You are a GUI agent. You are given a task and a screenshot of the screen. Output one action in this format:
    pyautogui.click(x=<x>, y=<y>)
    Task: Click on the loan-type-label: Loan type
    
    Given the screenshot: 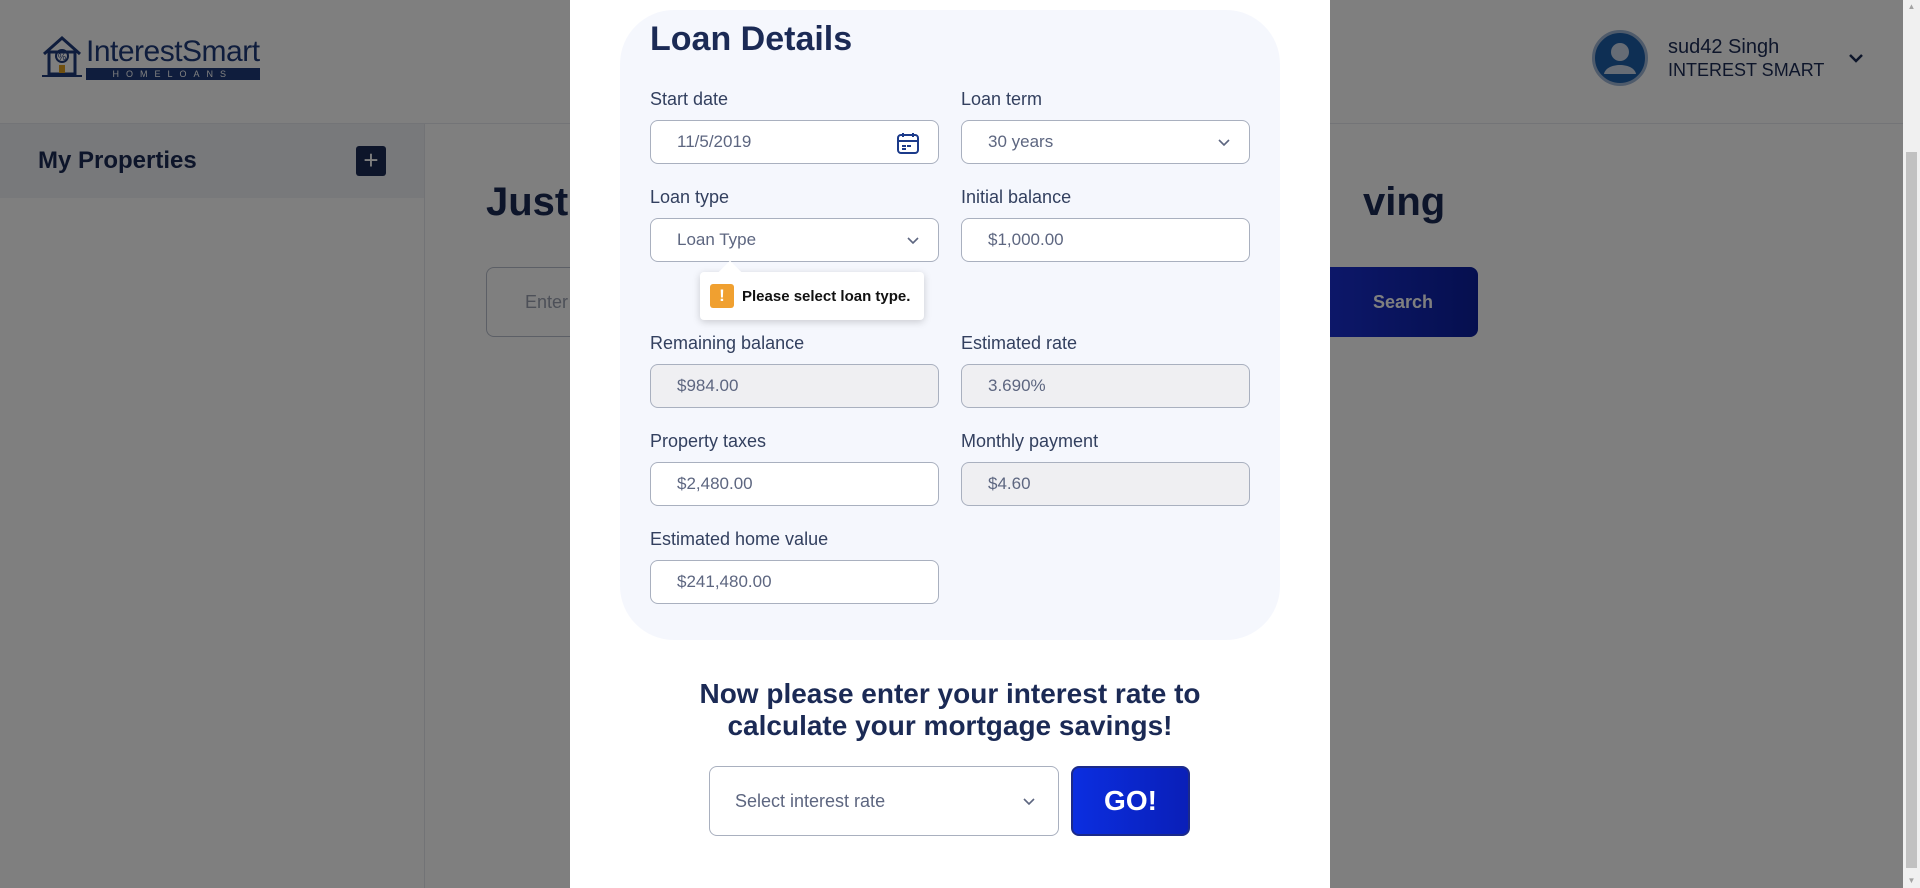 What is the action you would take?
    pyautogui.click(x=690, y=197)
    